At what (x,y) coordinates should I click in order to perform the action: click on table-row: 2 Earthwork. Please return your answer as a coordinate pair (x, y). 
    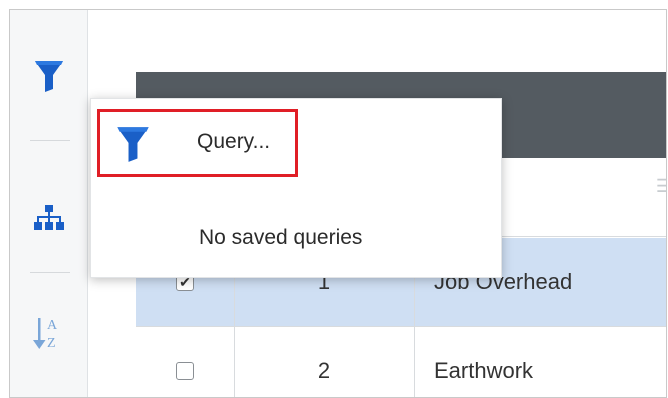
    Looking at the image, I should click on (401, 362).